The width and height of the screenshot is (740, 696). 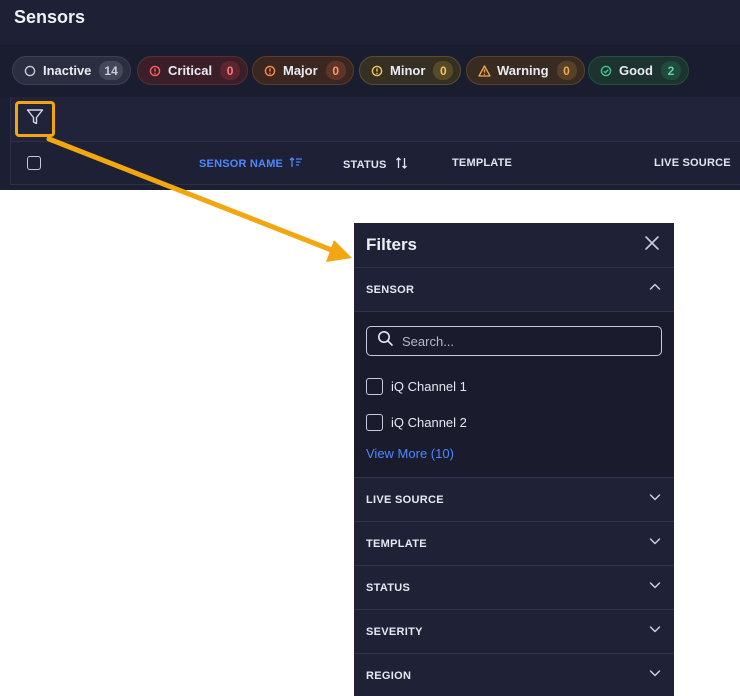 I want to click on column-status: STATUS, so click(x=375, y=164).